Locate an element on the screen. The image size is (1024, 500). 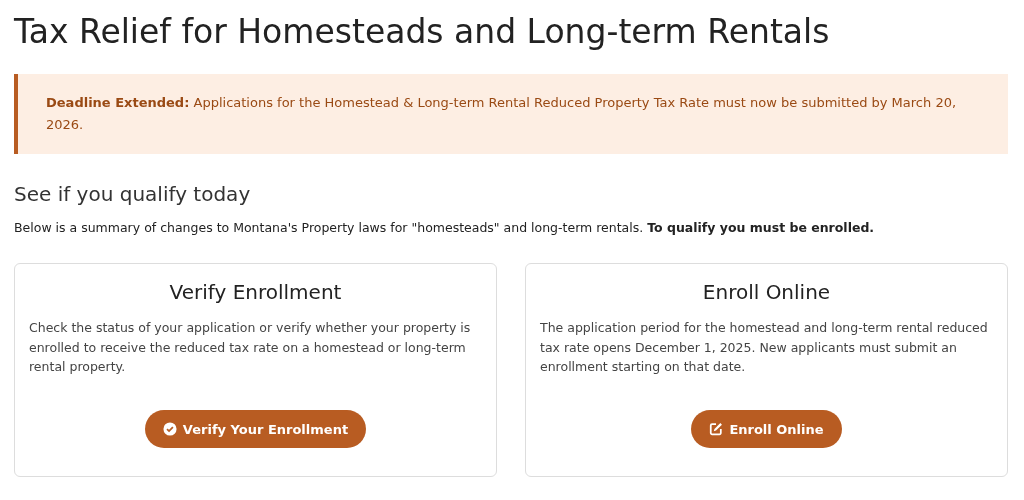
card-title: Enroll Online is located at coordinates (766, 292).